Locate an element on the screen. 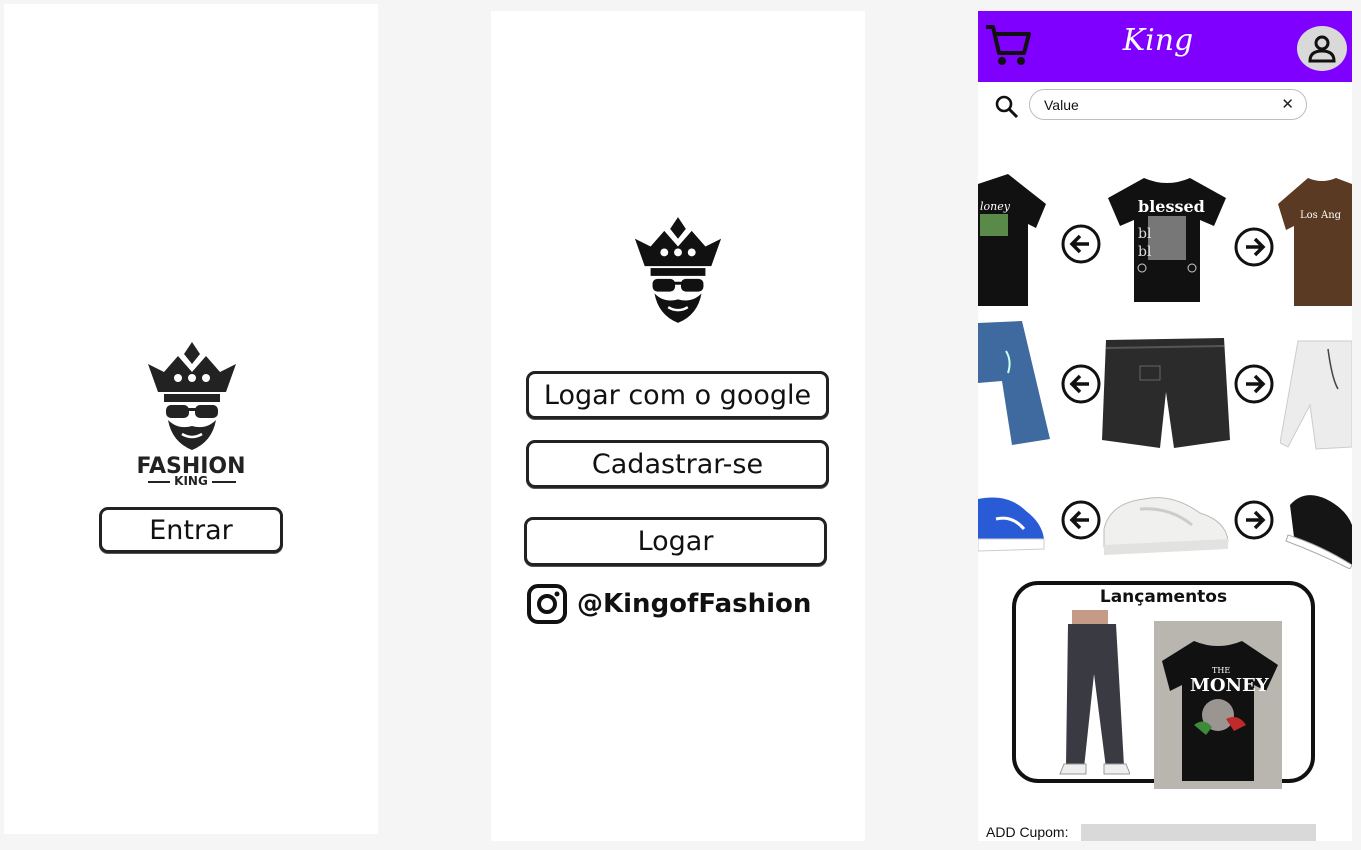  app-logo-title: King is located at coordinates (1158, 40).